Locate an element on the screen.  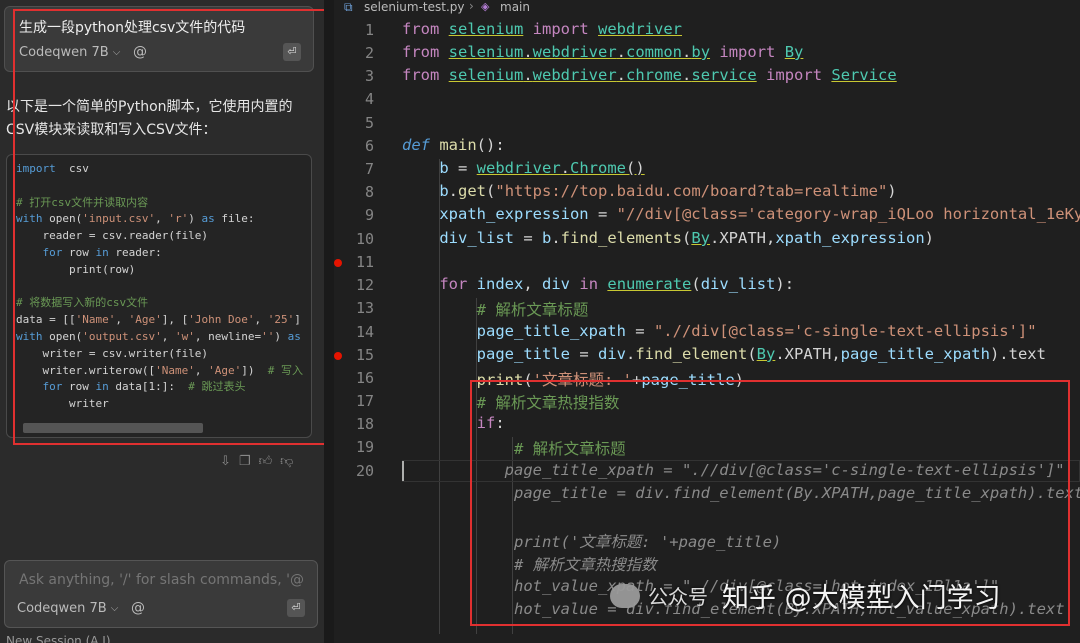
code-token: .XPATH, is located at coordinates (808, 354).